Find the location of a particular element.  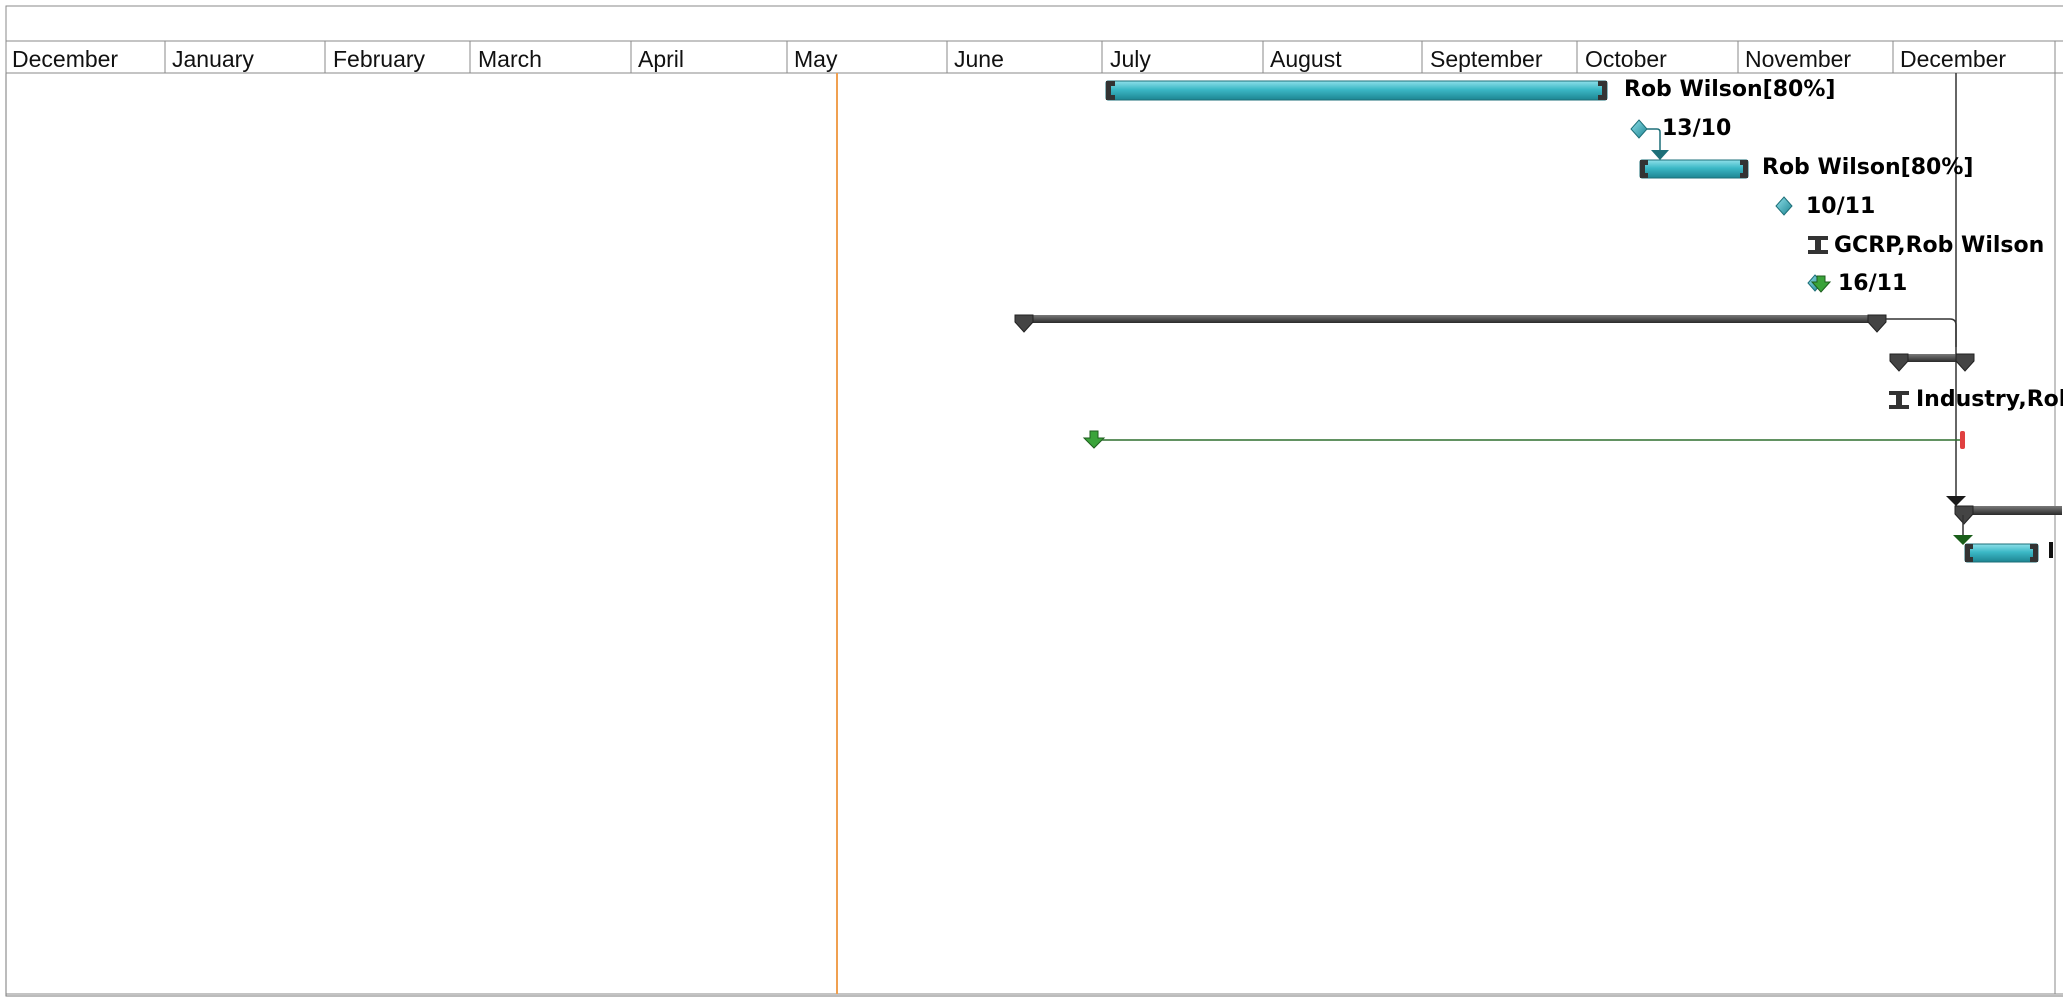

resource-label: GCRP,Rob Wilson is located at coordinates (1939, 245).